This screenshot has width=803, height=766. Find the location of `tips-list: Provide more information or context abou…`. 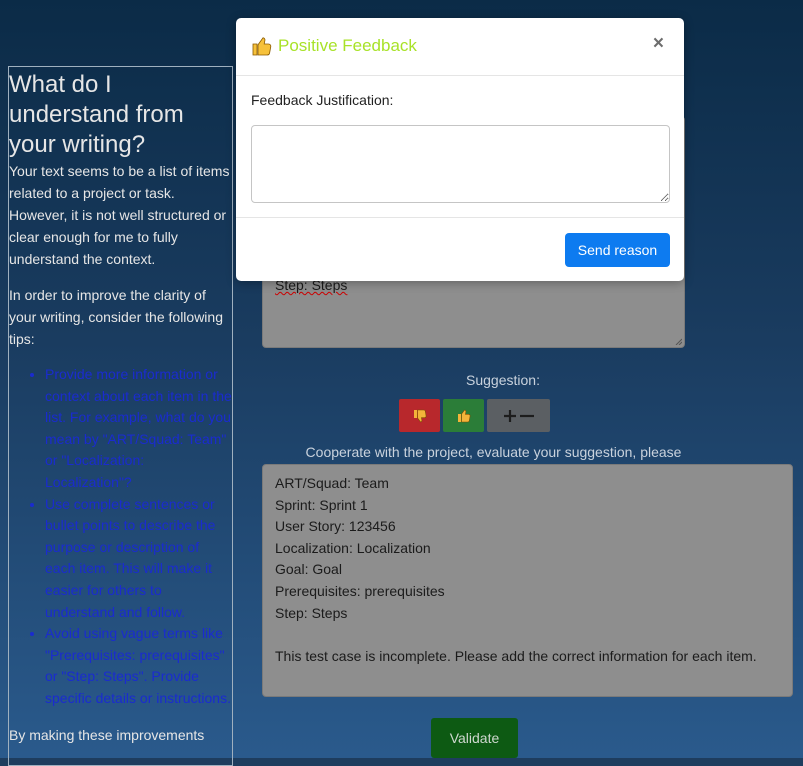

tips-list: Provide more information or context abou… is located at coordinates (120, 537).